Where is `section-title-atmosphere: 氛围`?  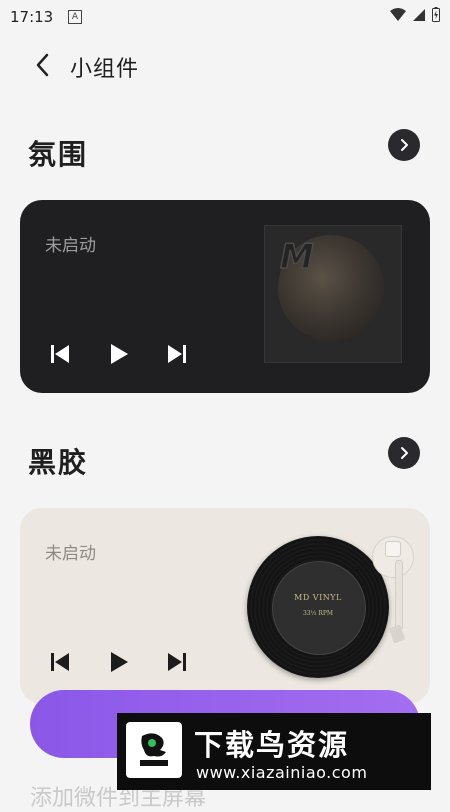 section-title-atmosphere: 氛围 is located at coordinates (58, 154).